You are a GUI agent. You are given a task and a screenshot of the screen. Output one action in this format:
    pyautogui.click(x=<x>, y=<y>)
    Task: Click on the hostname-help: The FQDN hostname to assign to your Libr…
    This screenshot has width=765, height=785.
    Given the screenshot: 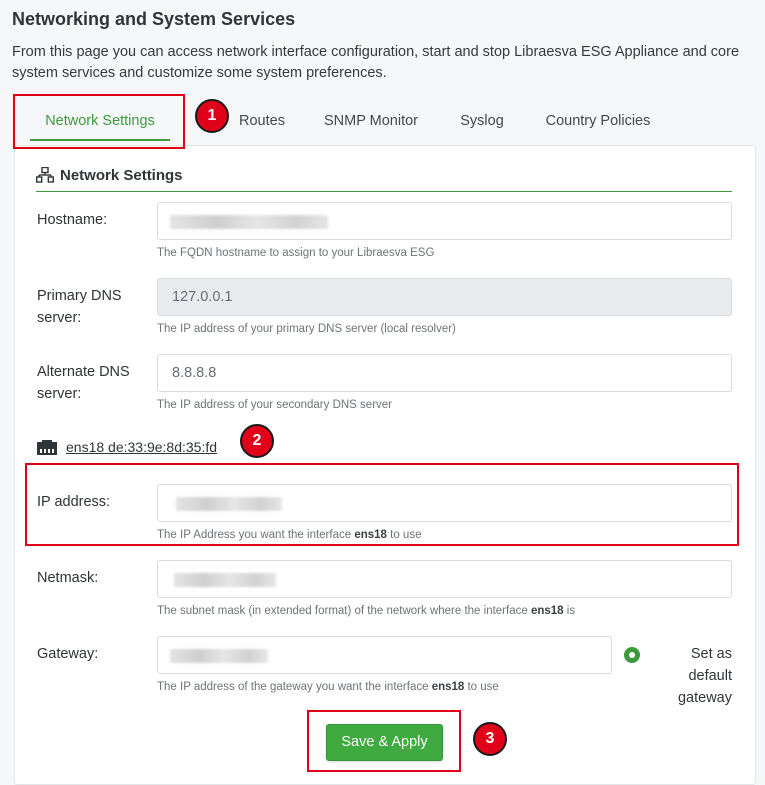 What is the action you would take?
    pyautogui.click(x=296, y=253)
    